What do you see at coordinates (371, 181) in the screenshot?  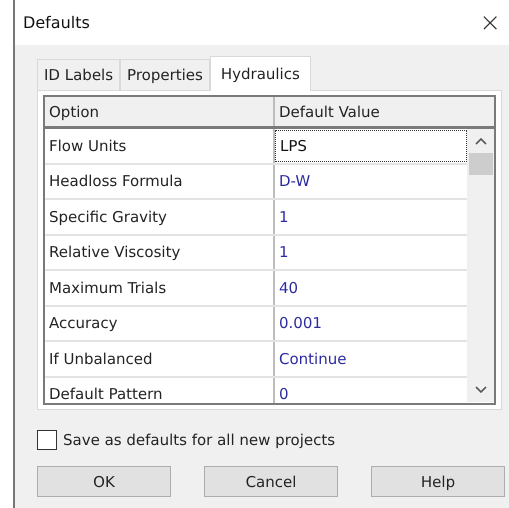 I see `table-cell: D-W` at bounding box center [371, 181].